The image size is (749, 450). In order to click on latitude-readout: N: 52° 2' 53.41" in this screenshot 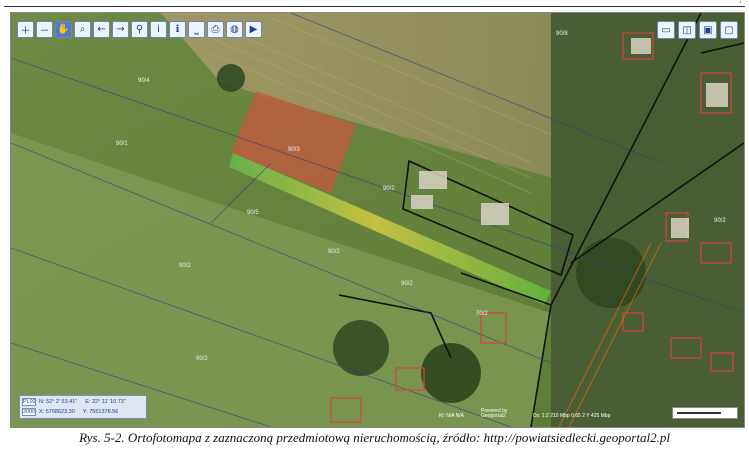, I will do `click(58, 402)`.